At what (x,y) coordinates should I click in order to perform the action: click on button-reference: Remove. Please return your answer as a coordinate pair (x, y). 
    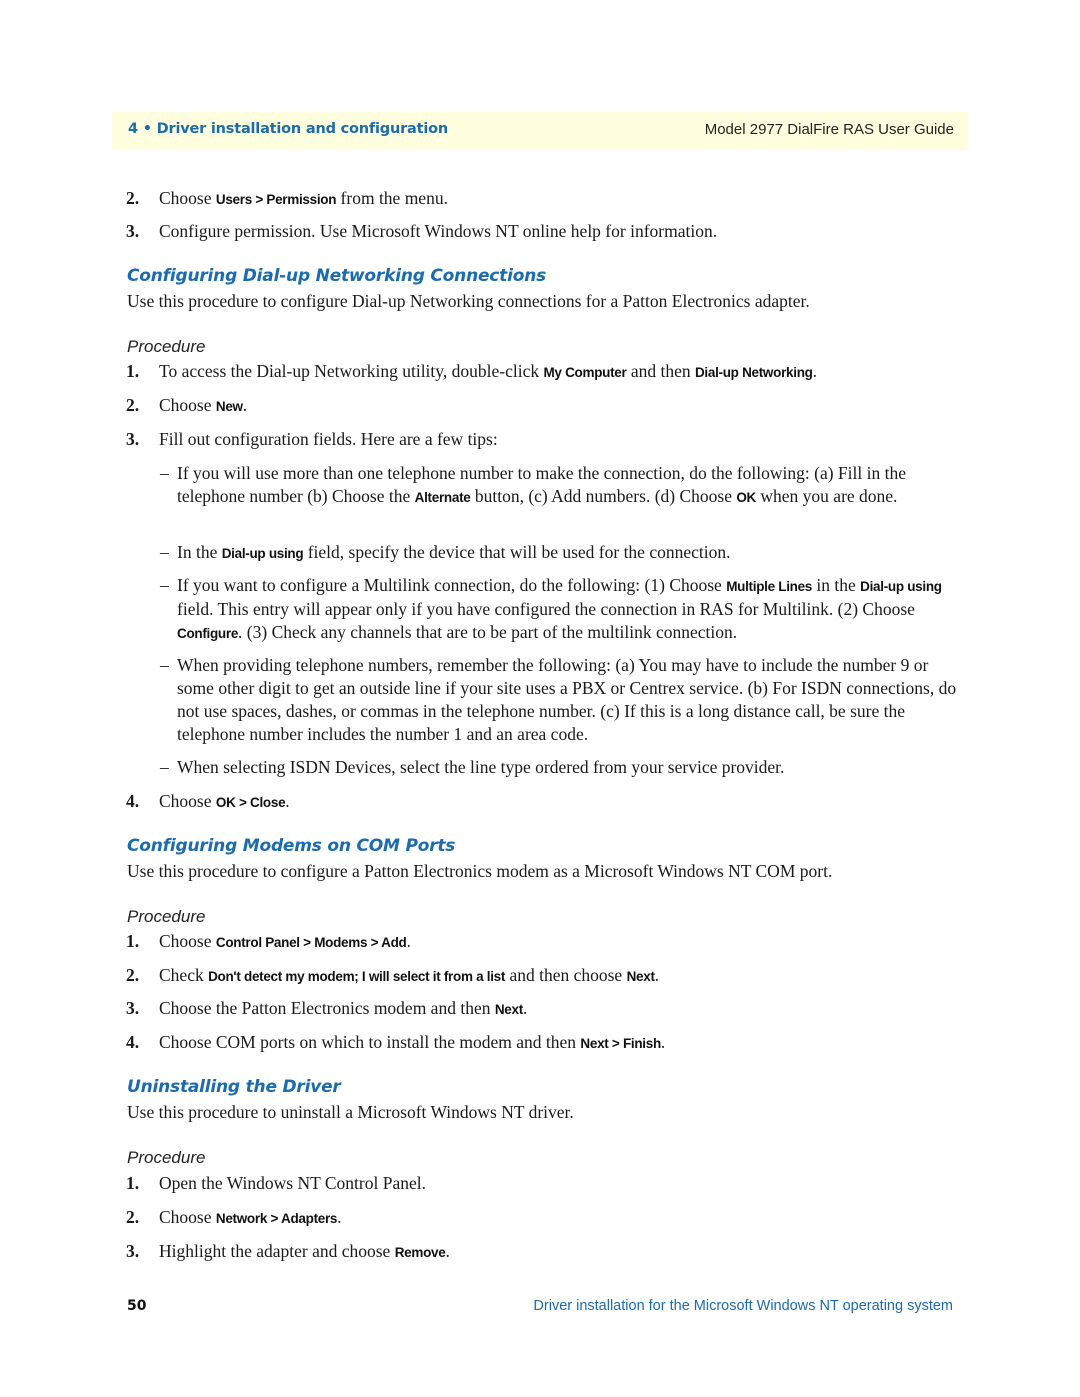
    Looking at the image, I should click on (420, 1252).